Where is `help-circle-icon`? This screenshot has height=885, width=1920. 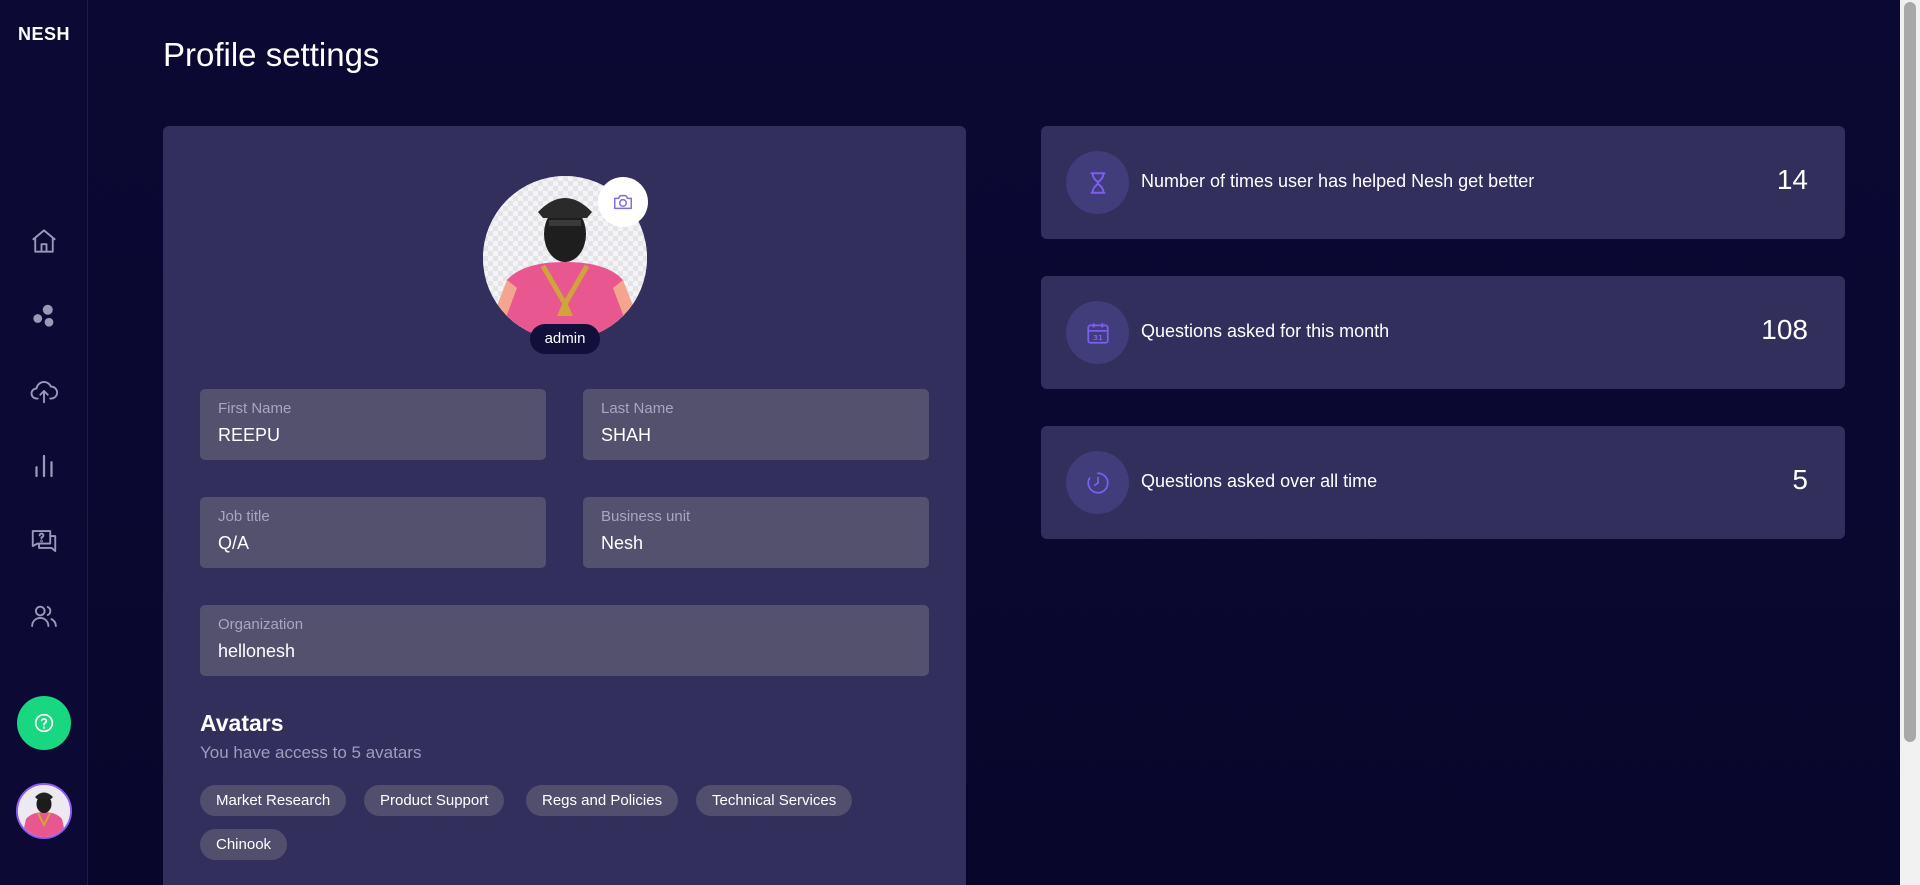 help-circle-icon is located at coordinates (44, 723).